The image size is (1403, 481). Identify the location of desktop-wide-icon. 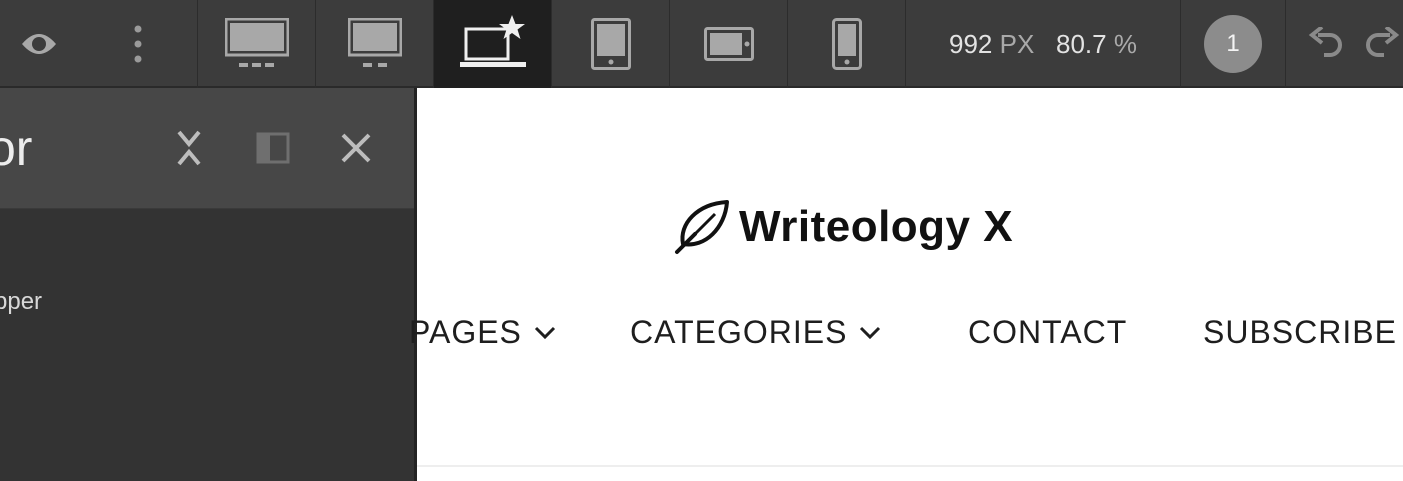
(256, 42).